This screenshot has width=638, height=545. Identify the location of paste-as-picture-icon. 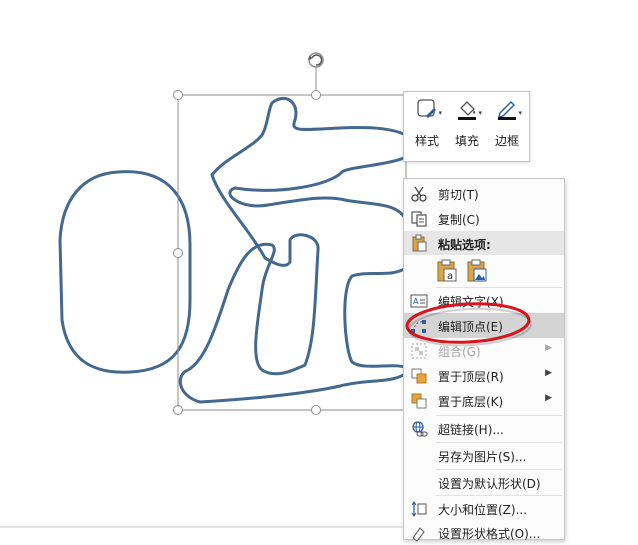
(477, 271).